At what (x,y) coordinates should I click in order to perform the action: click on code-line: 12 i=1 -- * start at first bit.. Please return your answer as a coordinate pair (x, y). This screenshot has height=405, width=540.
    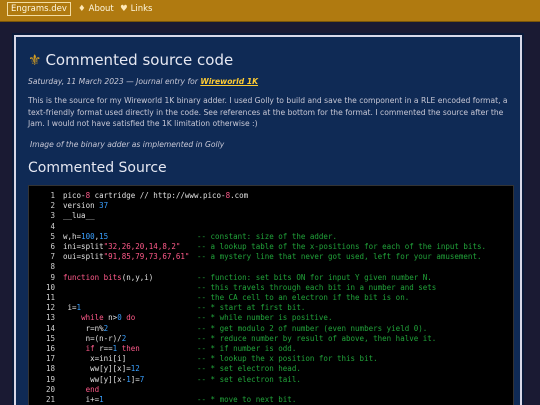
    Looking at the image, I should click on (271, 308).